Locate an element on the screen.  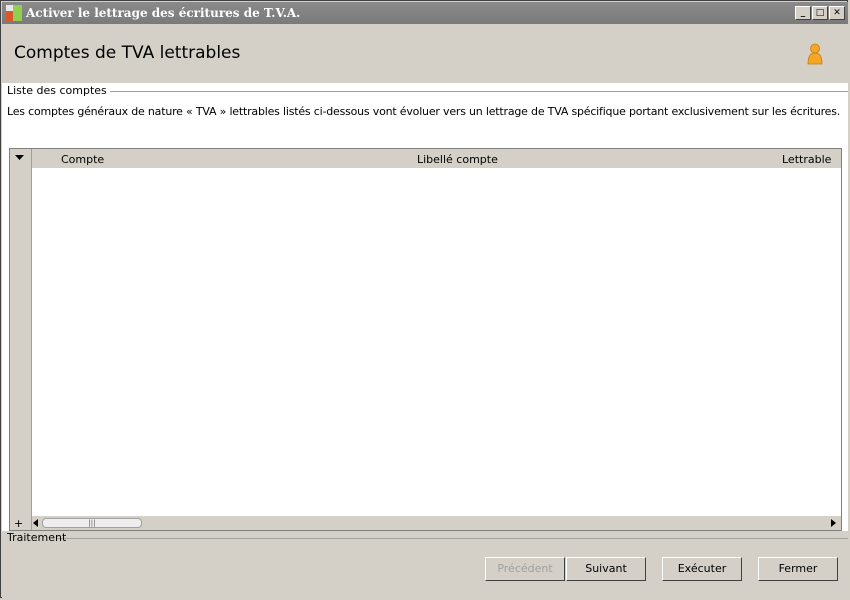
next-button: Suivant is located at coordinates (606, 569).